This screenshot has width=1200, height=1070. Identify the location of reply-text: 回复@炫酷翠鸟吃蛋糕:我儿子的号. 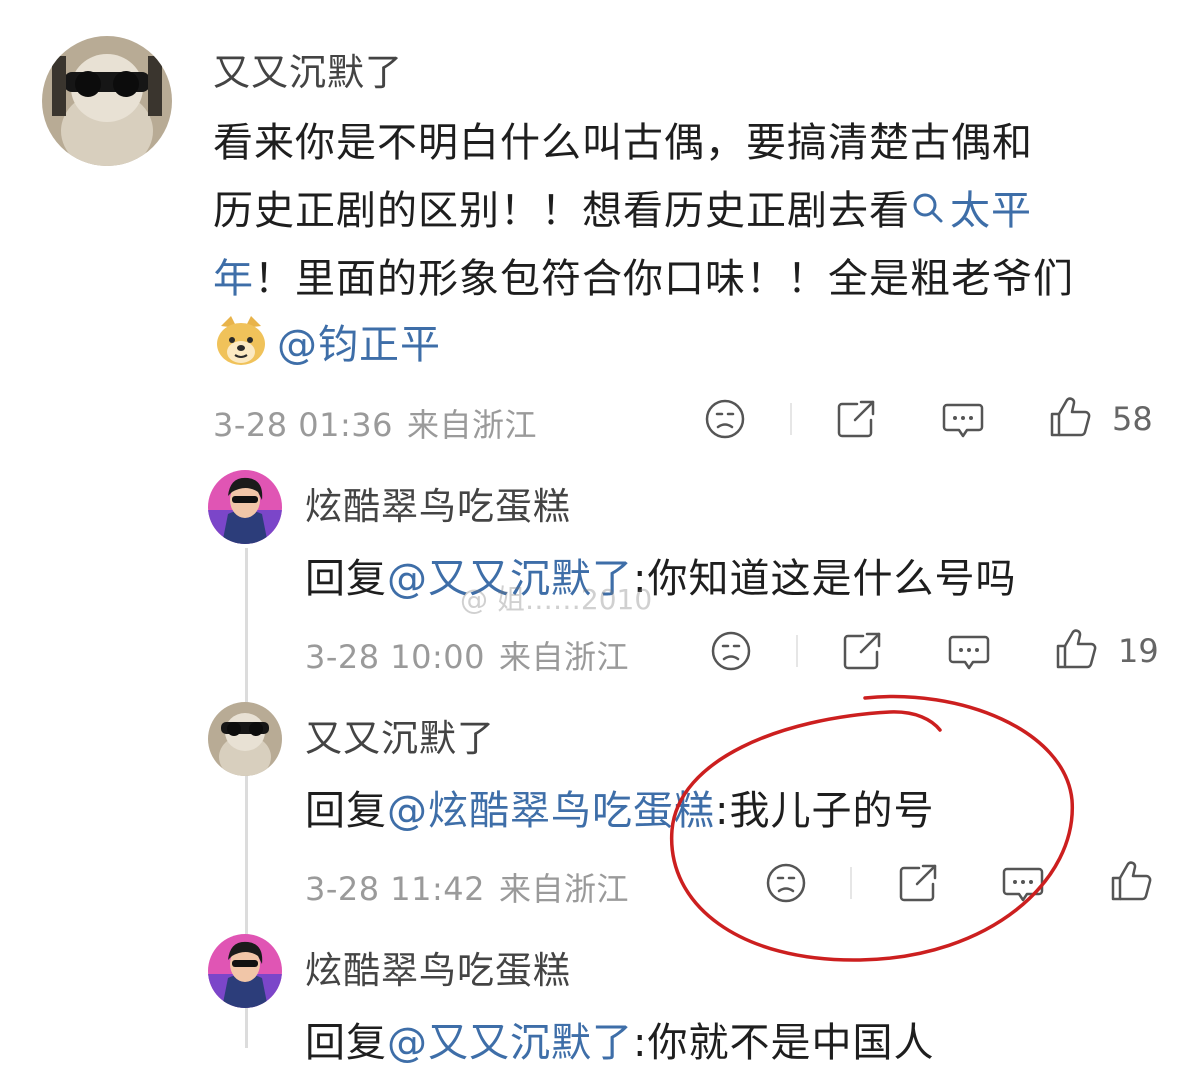
(619, 807).